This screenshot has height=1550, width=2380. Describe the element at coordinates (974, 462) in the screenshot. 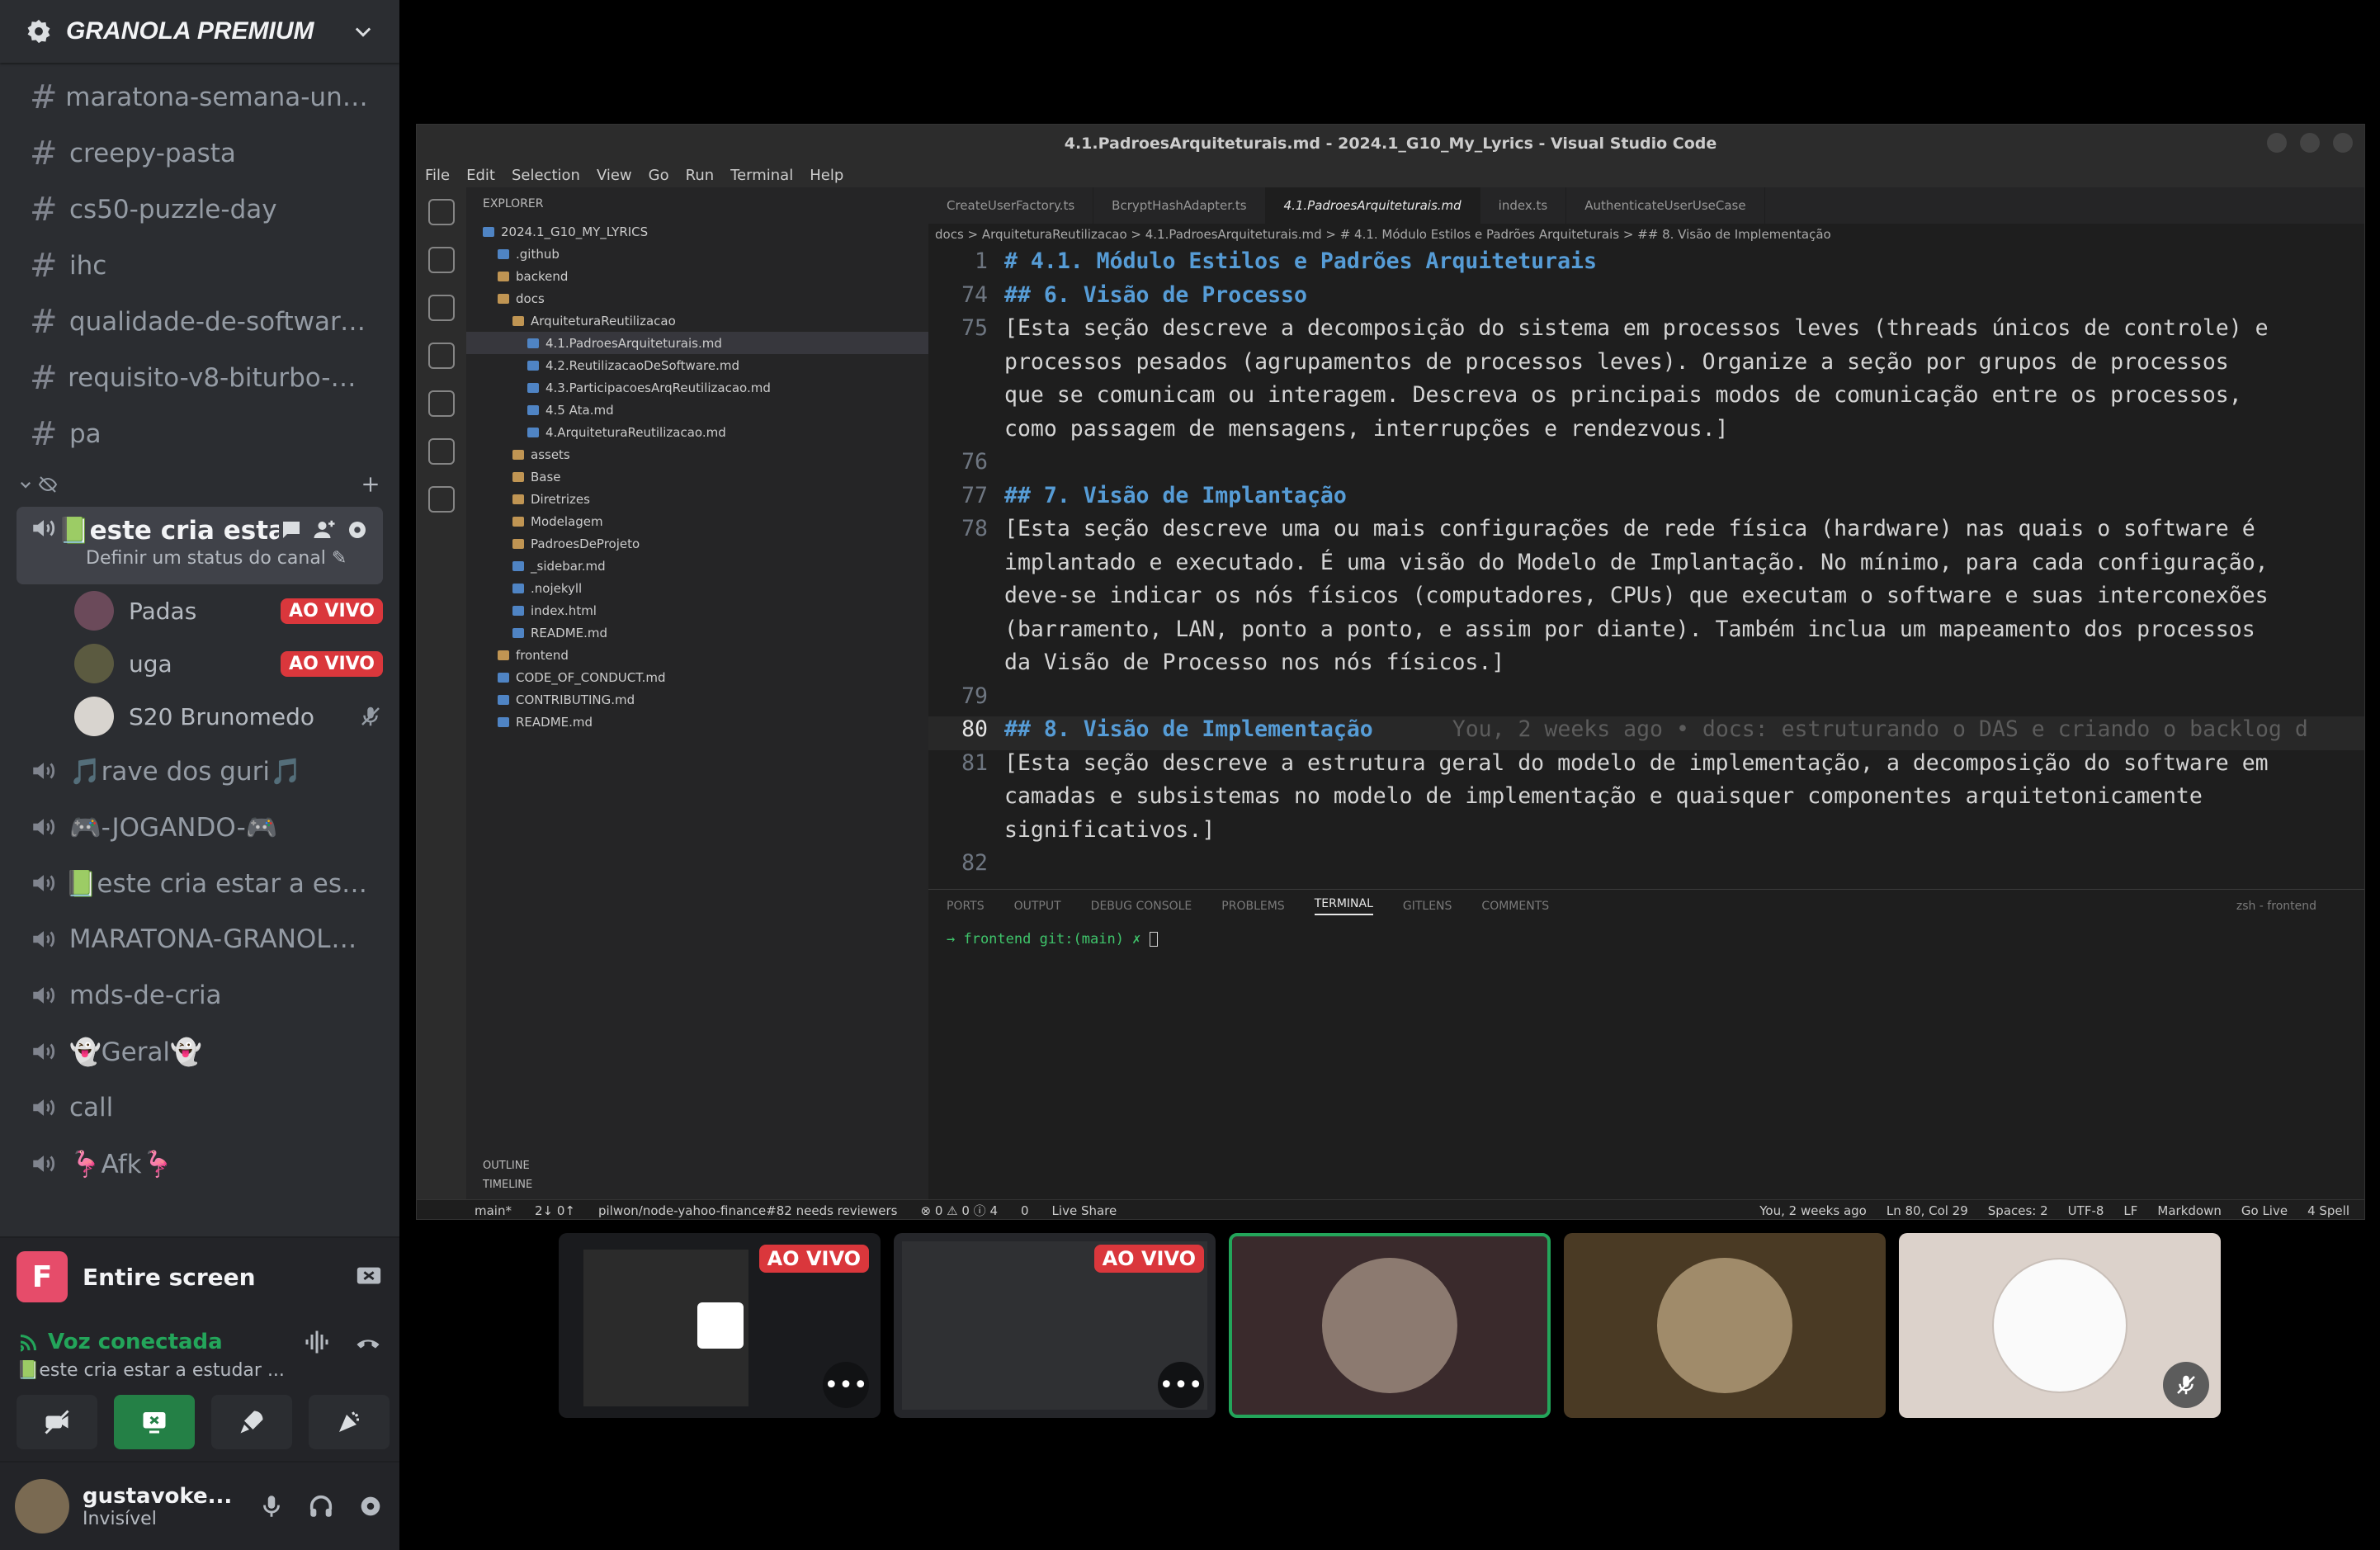

I see `line-number: 76` at that location.